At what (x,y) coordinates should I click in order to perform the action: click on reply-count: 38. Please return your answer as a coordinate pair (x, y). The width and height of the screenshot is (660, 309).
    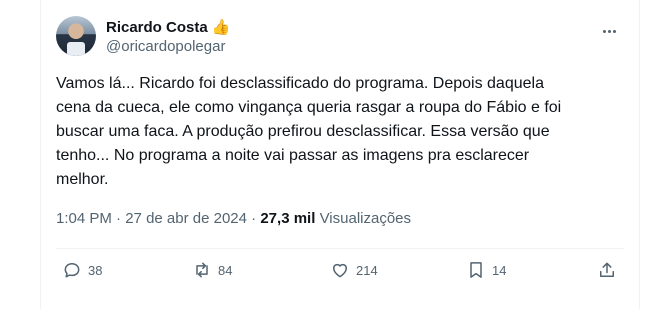
    Looking at the image, I should click on (95, 270).